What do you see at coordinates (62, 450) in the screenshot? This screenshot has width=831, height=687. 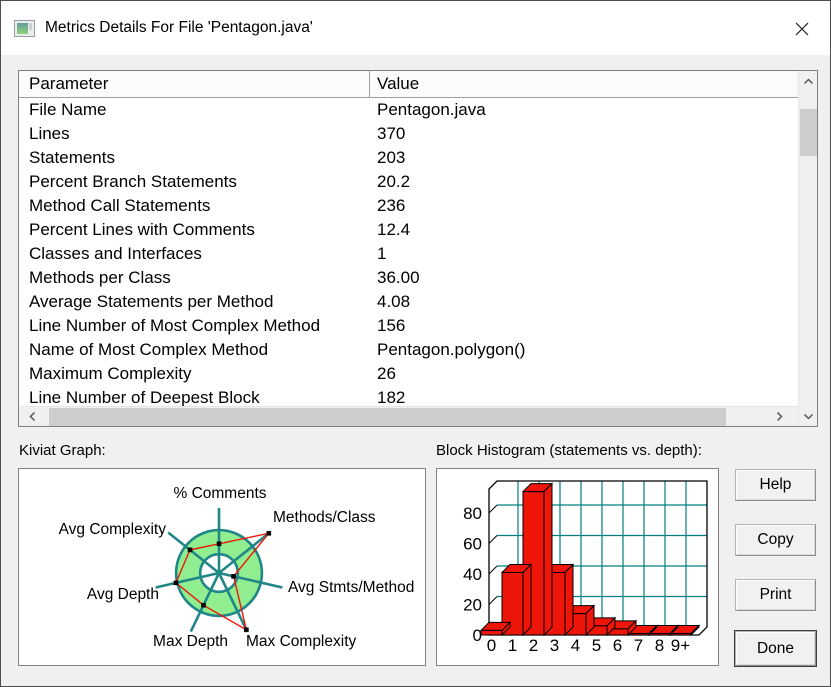 I see `kiviat-graph-label: Kiviat Graph:` at bounding box center [62, 450].